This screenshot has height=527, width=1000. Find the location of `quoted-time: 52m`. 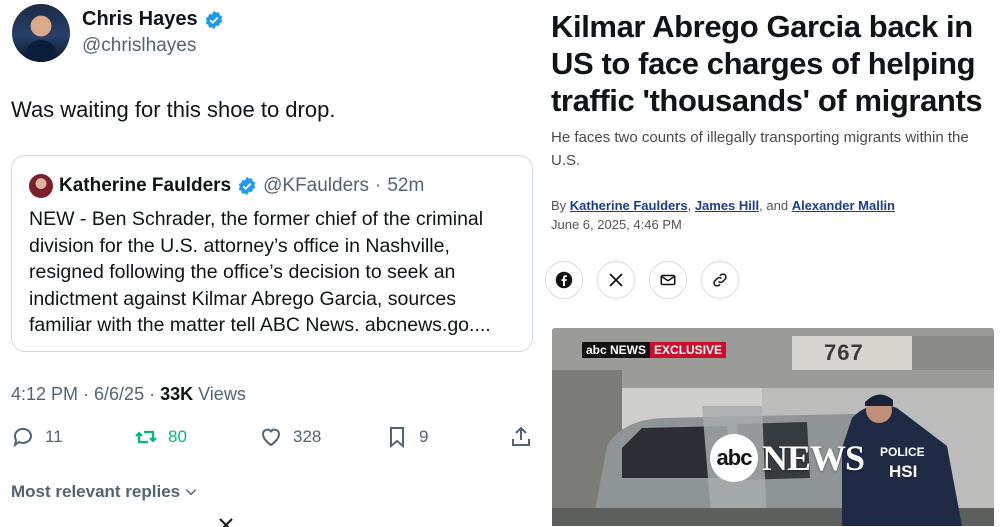

quoted-time: 52m is located at coordinates (405, 186).